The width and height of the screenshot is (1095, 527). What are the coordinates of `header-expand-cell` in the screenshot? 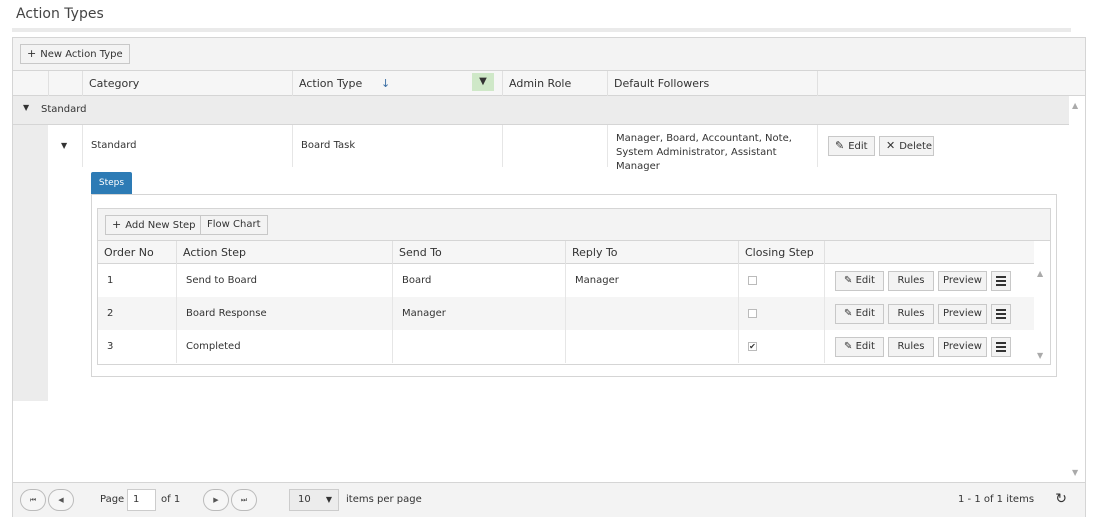 It's located at (65, 83).